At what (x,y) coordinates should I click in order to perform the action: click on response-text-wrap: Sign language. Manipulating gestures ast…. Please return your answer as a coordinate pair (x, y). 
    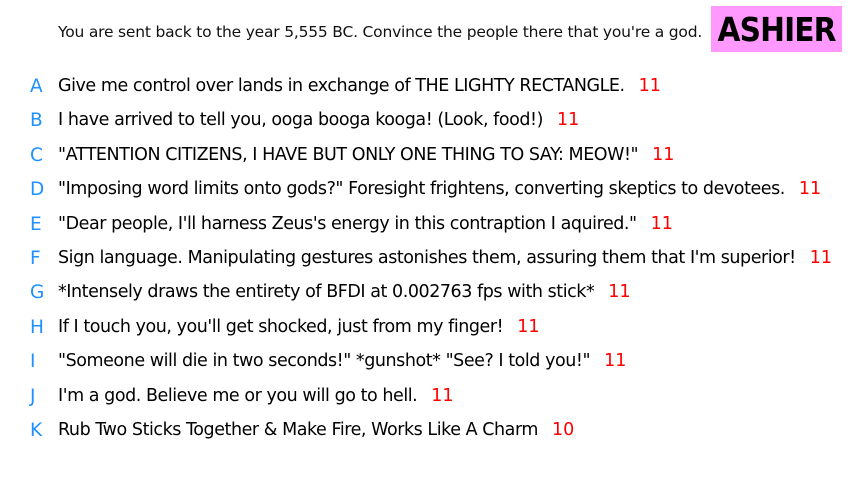
    Looking at the image, I should click on (445, 258).